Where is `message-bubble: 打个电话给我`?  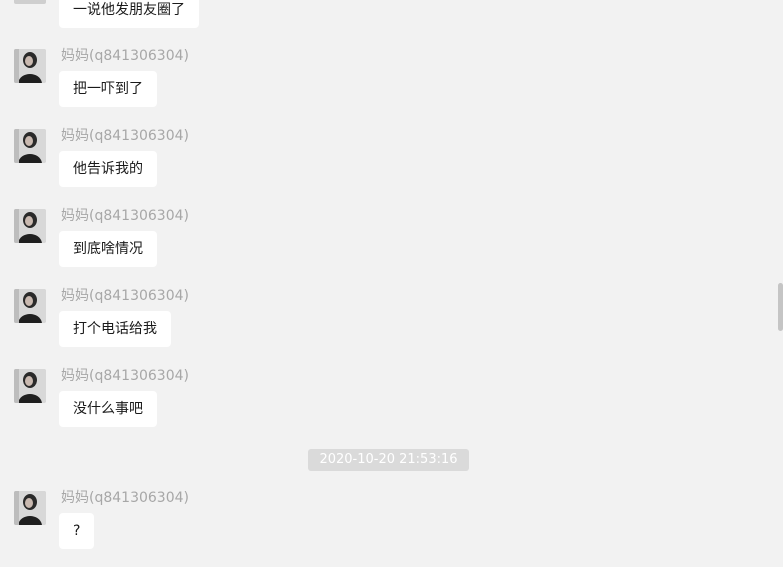
message-bubble: 打个电话给我 is located at coordinates (115, 329).